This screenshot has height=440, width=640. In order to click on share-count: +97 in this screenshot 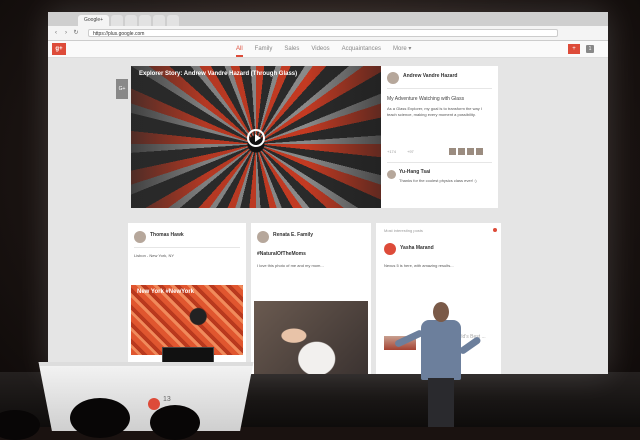, I will do `click(410, 151)`.